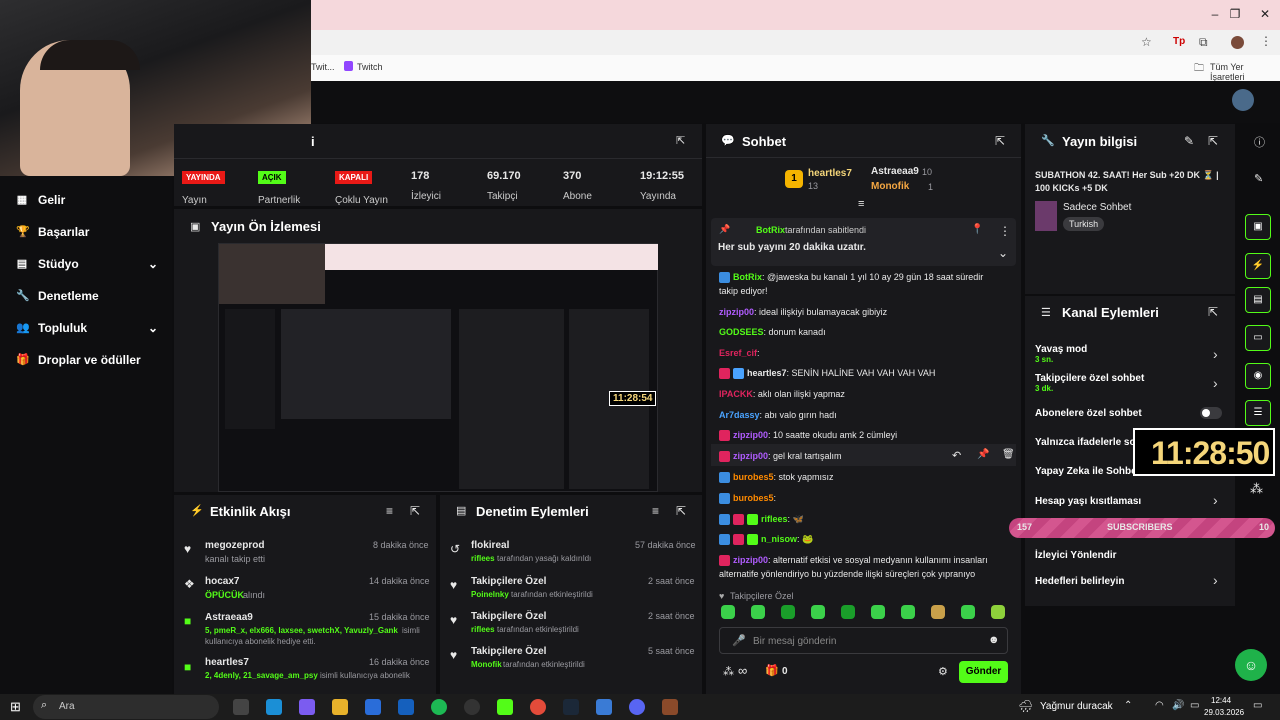  Describe the element at coordinates (994, 640) in the screenshot. I see `emoji-icon: ☻` at that location.